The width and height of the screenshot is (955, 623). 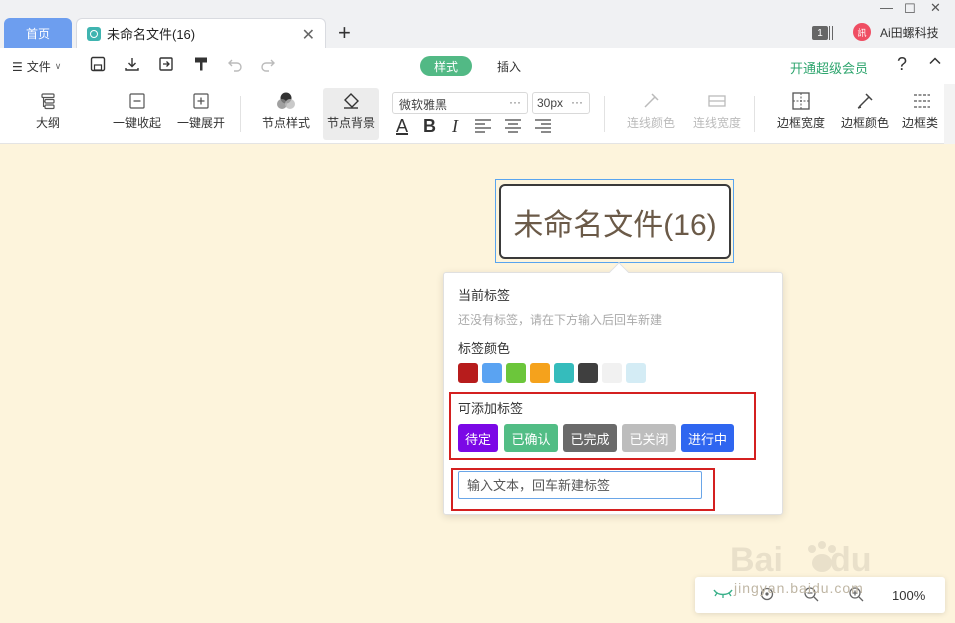 I want to click on chevron-up-icon, so click(x=935, y=63).